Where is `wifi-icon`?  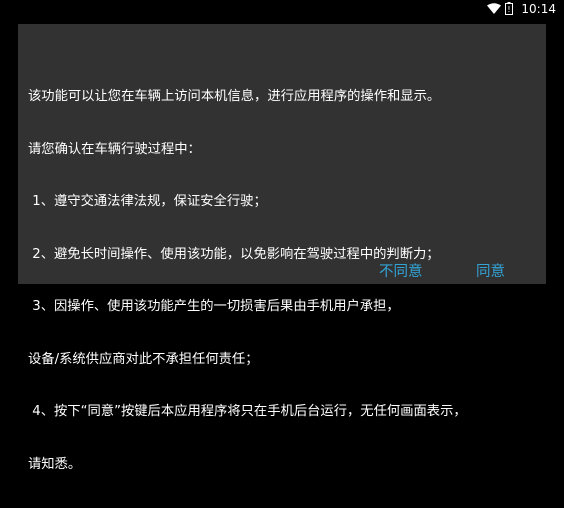
wifi-icon is located at coordinates (494, 8).